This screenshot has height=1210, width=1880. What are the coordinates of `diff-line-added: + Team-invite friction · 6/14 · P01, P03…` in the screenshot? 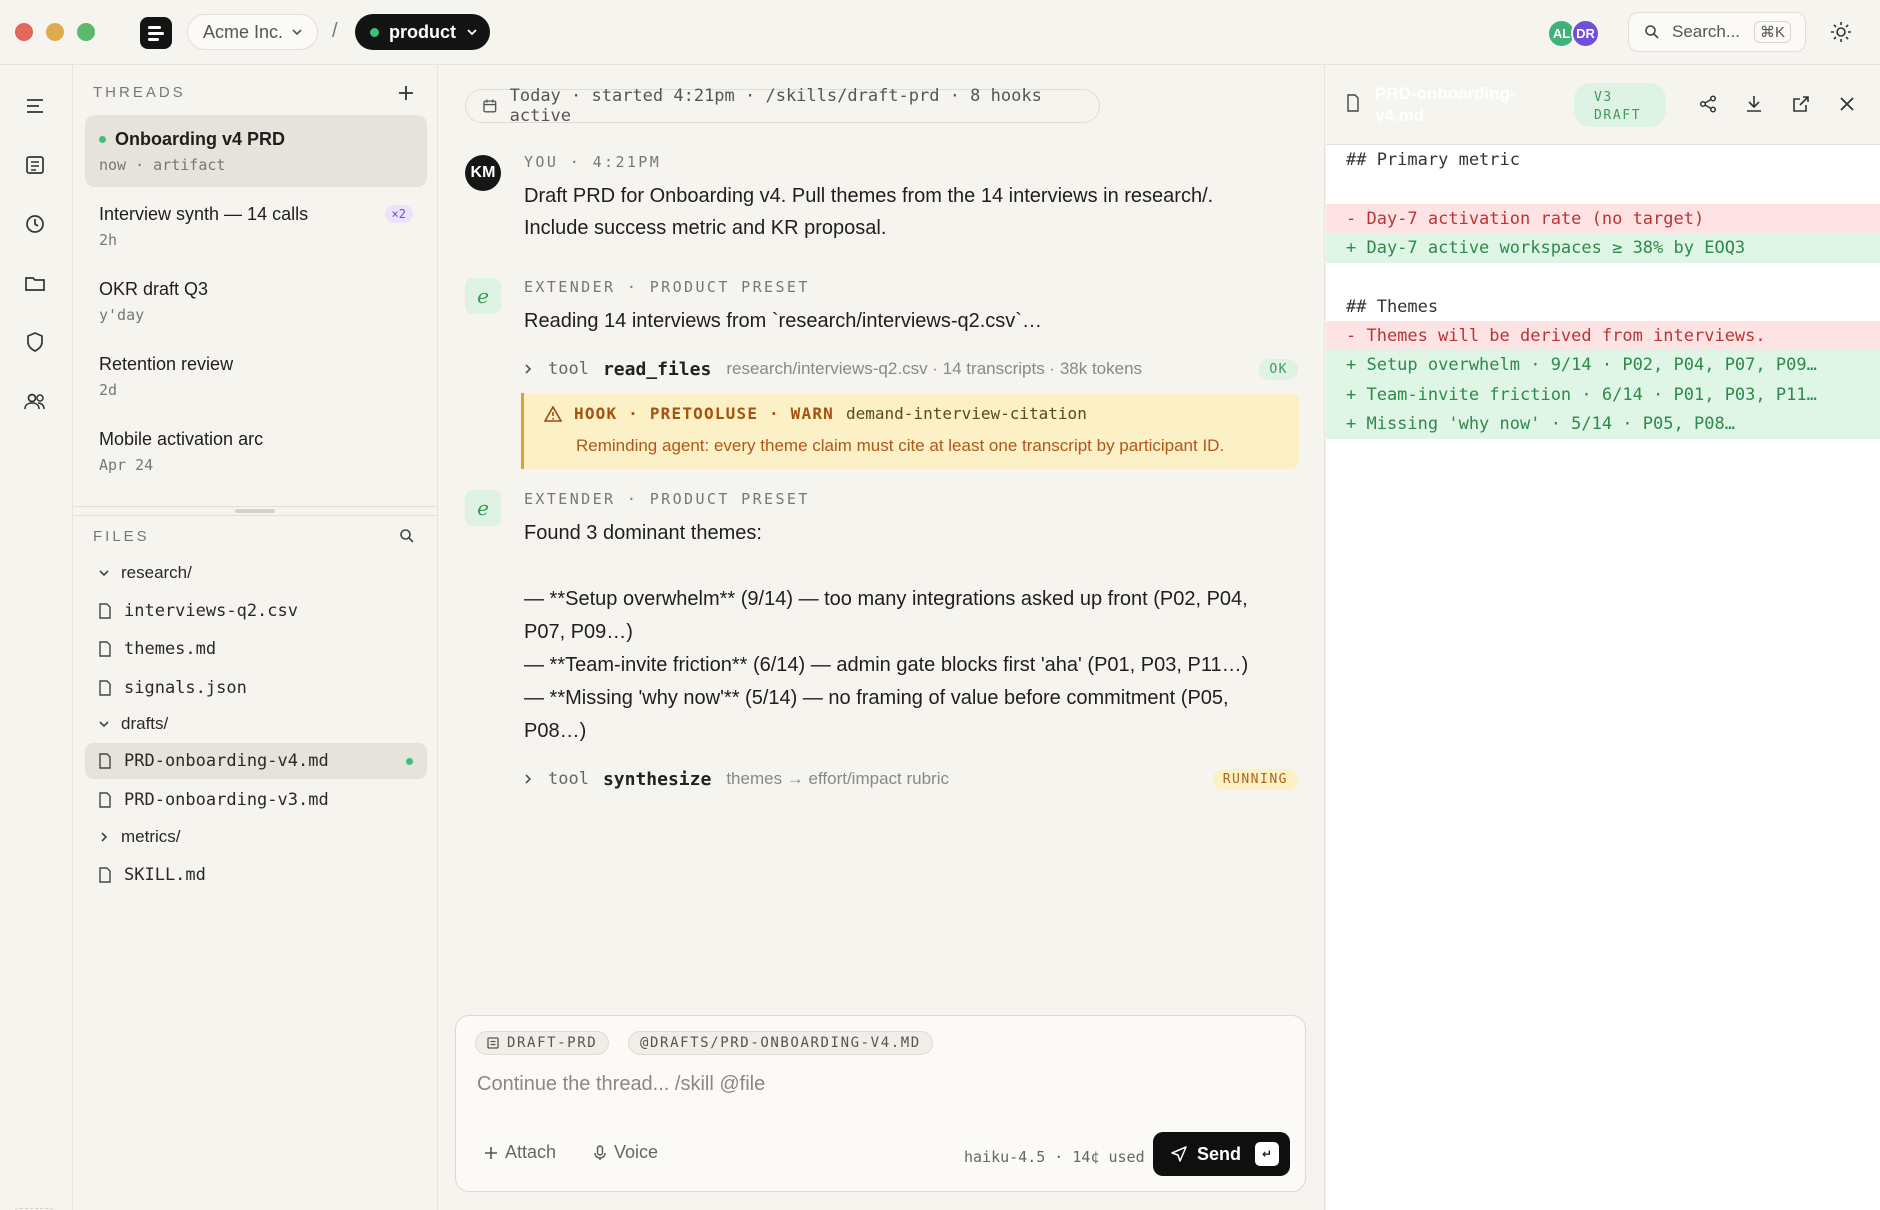 It's located at (1603, 395).